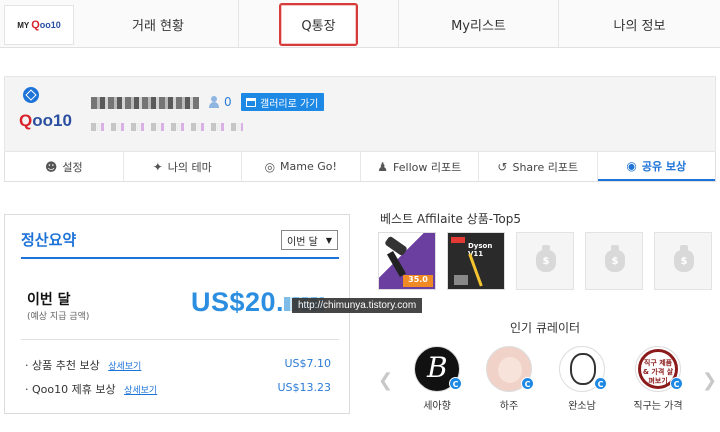 The image size is (720, 432). I want to click on curator-card: 하주, so click(509, 379).